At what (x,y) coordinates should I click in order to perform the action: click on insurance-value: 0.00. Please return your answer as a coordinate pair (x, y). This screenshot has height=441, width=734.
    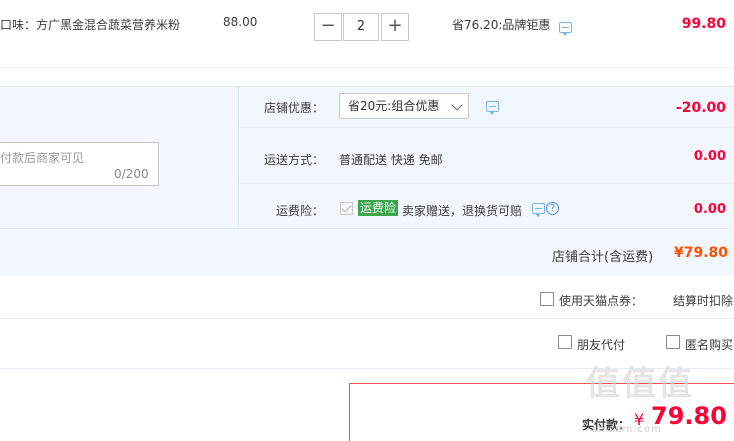
    Looking at the image, I should click on (709, 209).